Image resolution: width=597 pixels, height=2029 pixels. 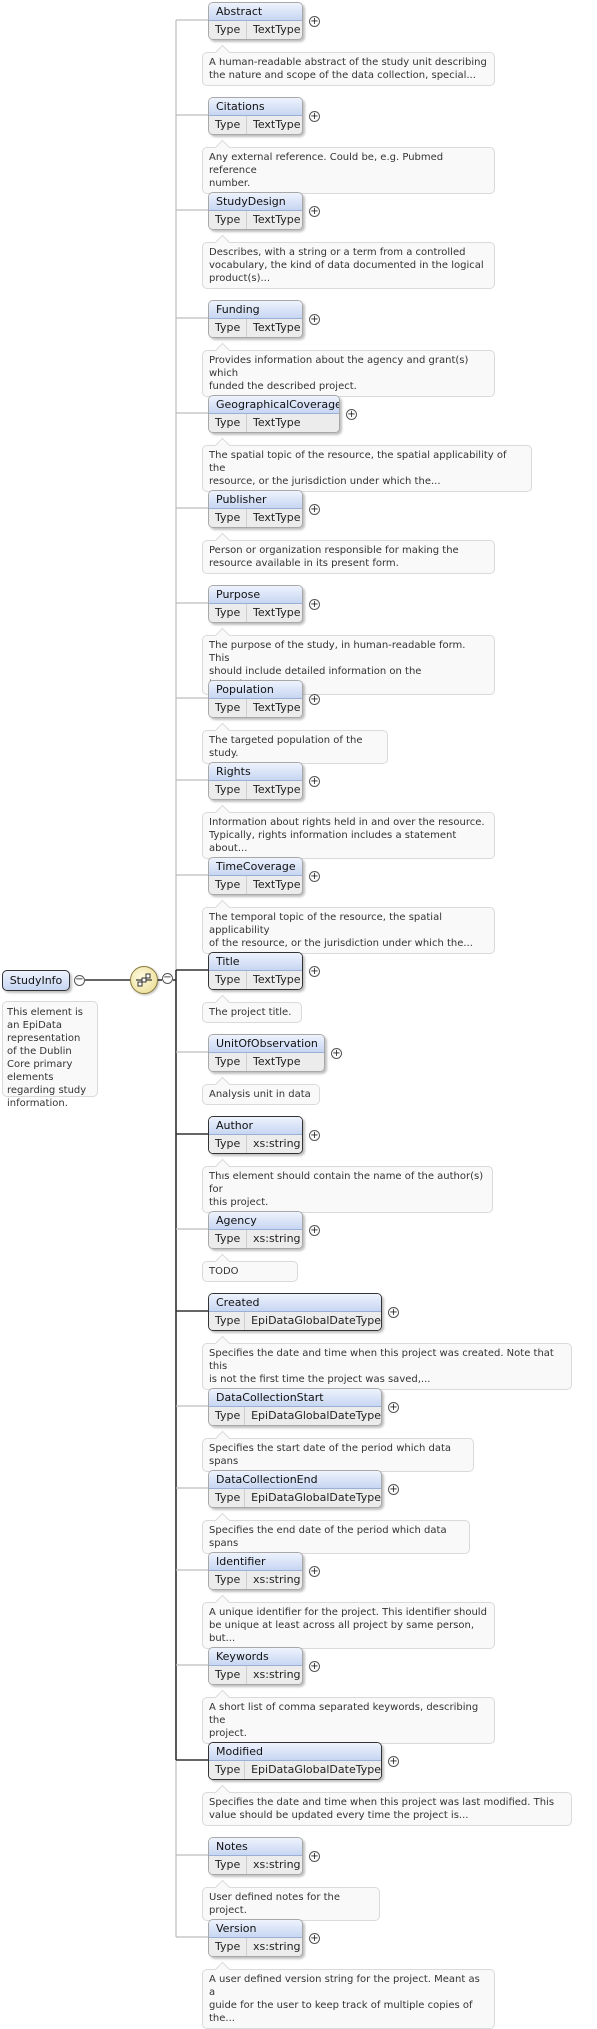 What do you see at coordinates (255, 21) in the screenshot?
I see `element-abstract: Abstract Type TextType` at bounding box center [255, 21].